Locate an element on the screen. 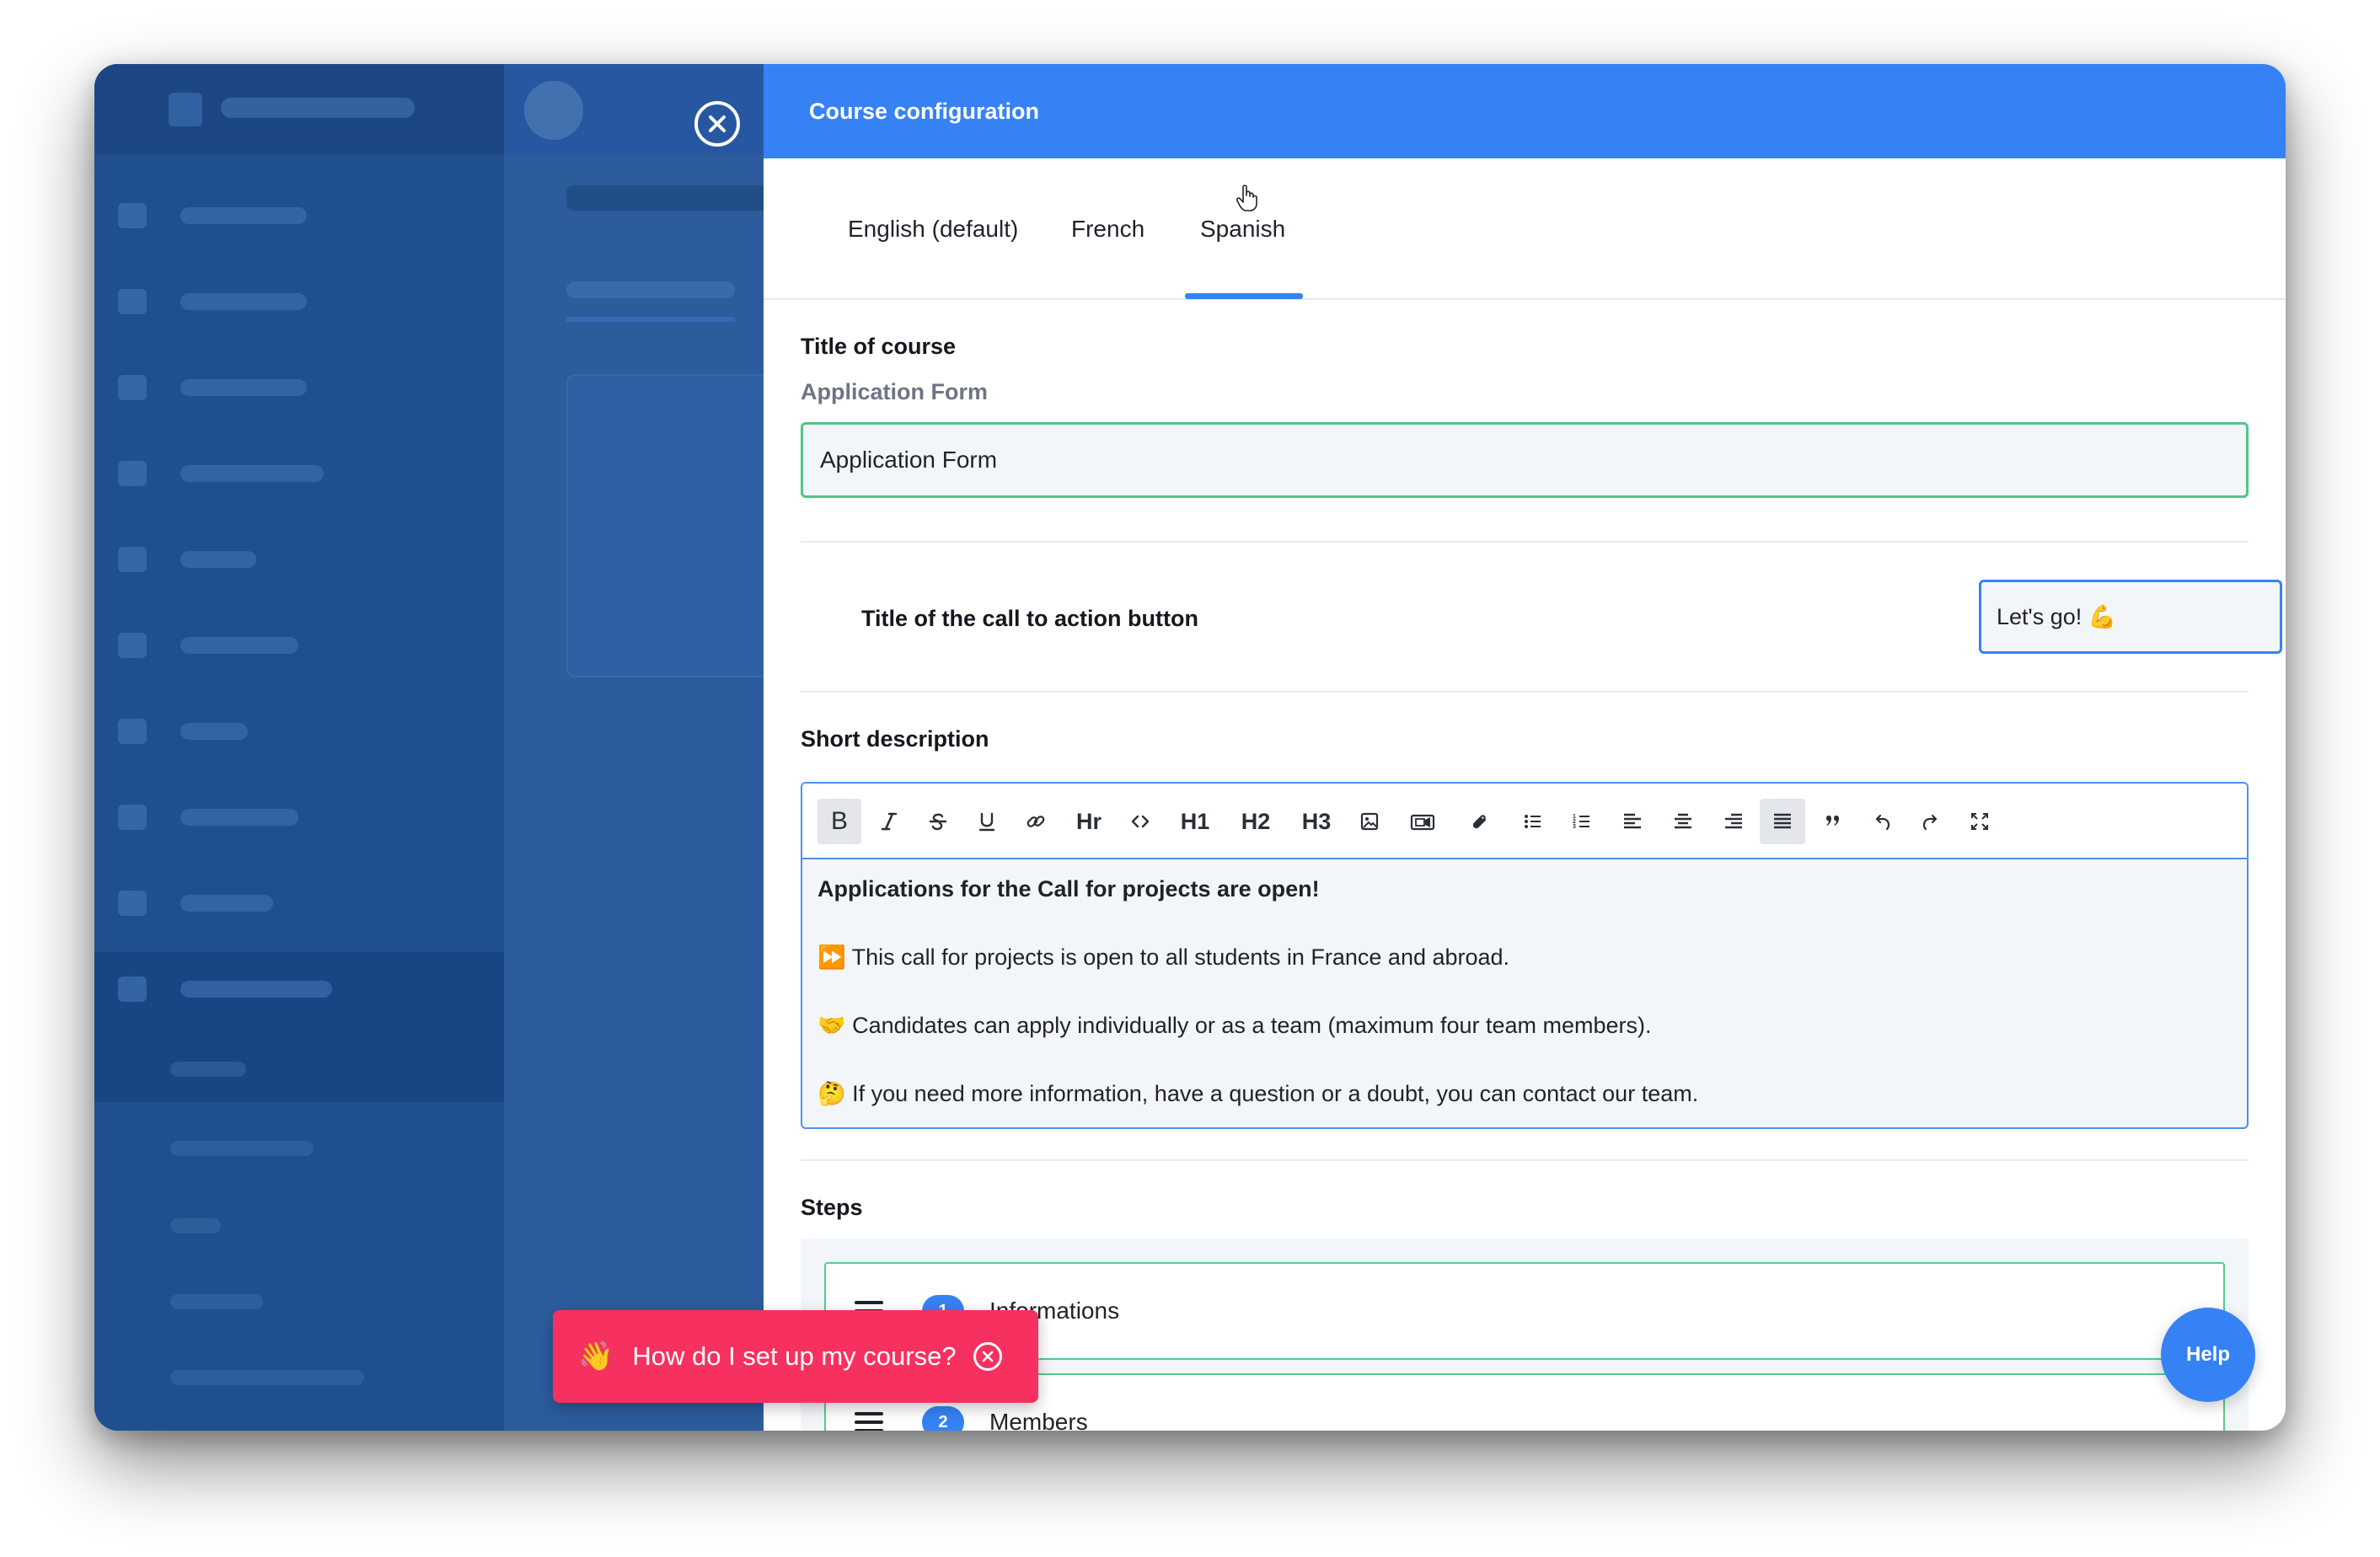 This screenshot has width=2380, height=1557. quote-icon is located at coordinates (1832, 821).